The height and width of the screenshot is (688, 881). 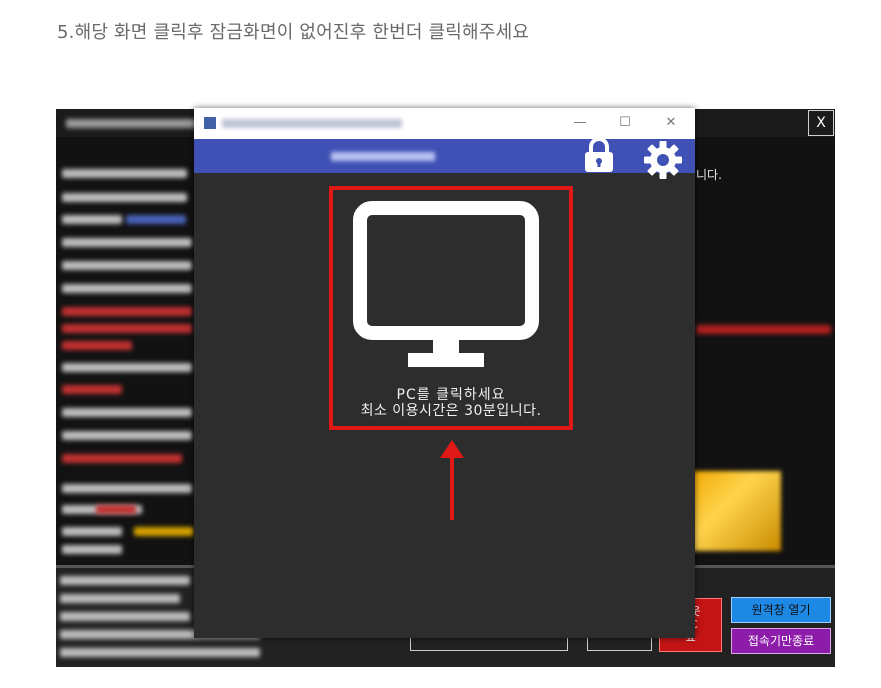 What do you see at coordinates (293, 32) in the screenshot?
I see `instruction-caption: 5.해당 화면 클릭후 잠금화면이 없어진후 한번더 클릭해주세요` at bounding box center [293, 32].